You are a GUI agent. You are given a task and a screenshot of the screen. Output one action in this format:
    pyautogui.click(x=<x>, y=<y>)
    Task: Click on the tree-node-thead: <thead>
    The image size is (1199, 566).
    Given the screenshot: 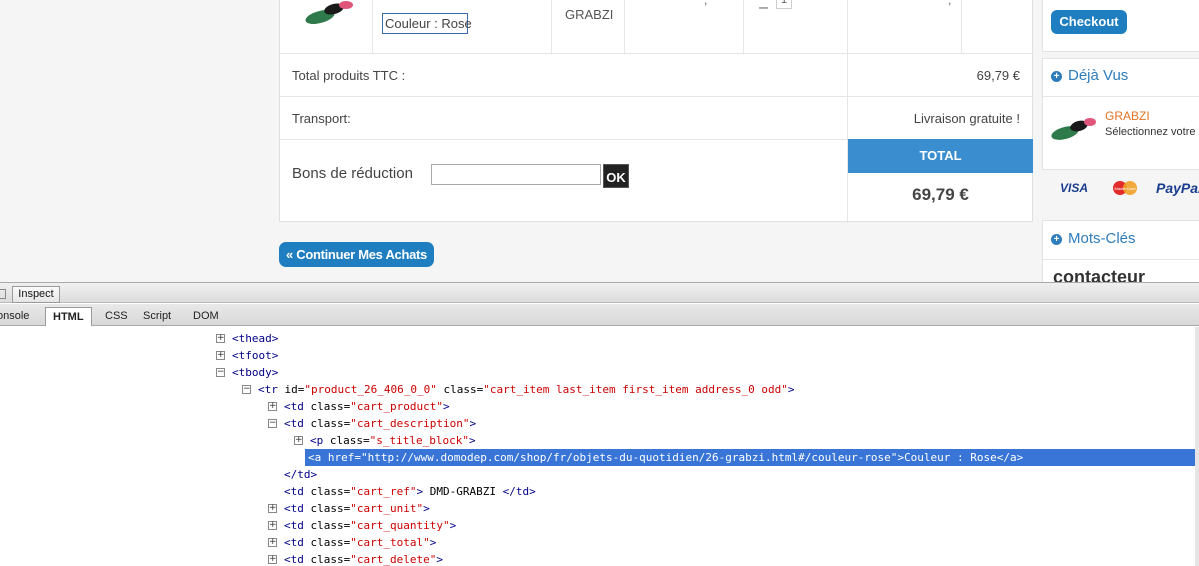 What is the action you would take?
    pyautogui.click(x=255, y=338)
    